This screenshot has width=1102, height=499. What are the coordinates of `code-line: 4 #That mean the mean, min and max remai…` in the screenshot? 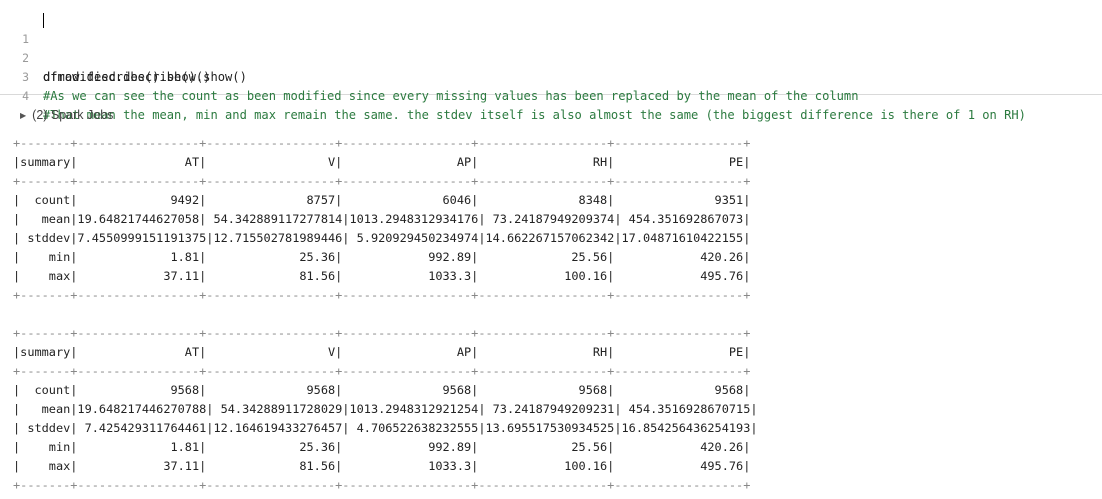 It's located at (513, 95).